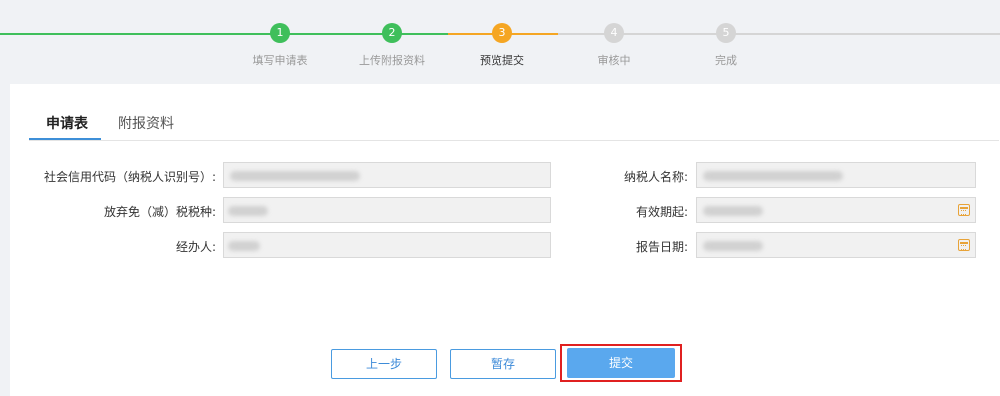  I want to click on previous-step-button: 上一步, so click(384, 364).